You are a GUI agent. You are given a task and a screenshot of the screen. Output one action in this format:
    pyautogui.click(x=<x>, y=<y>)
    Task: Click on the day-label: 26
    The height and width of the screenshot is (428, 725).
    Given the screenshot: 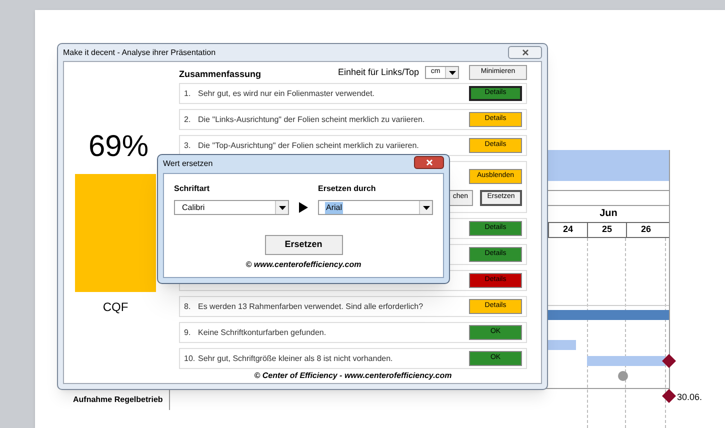 What is the action you would take?
    pyautogui.click(x=645, y=230)
    